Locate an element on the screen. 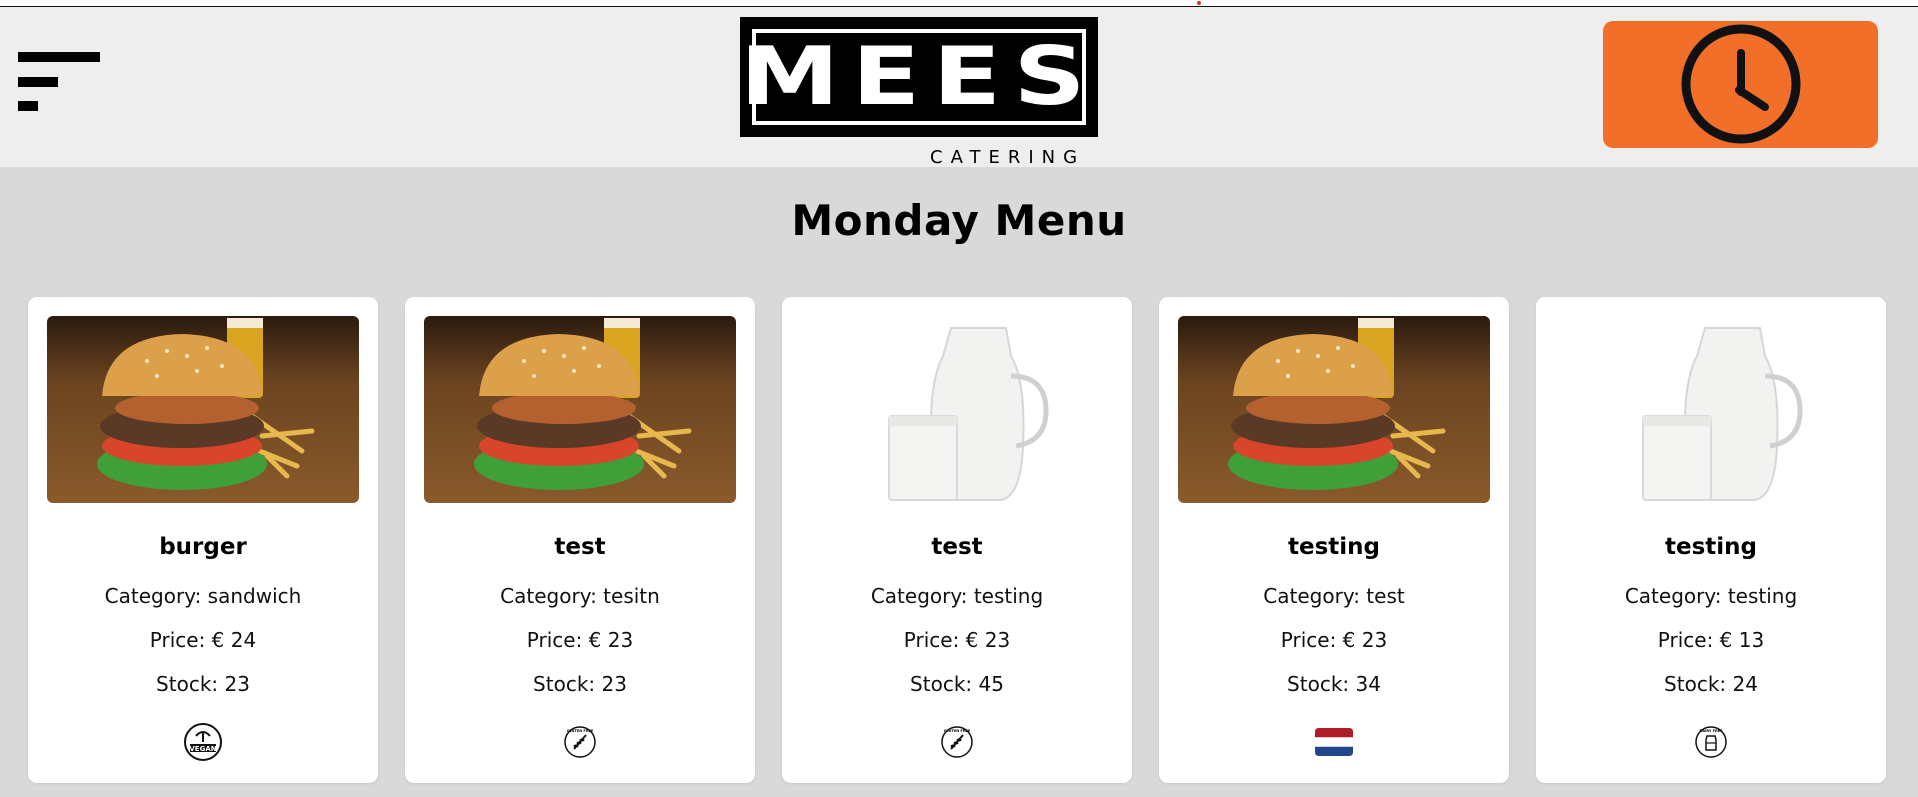  menu-button is located at coordinates (60, 85).